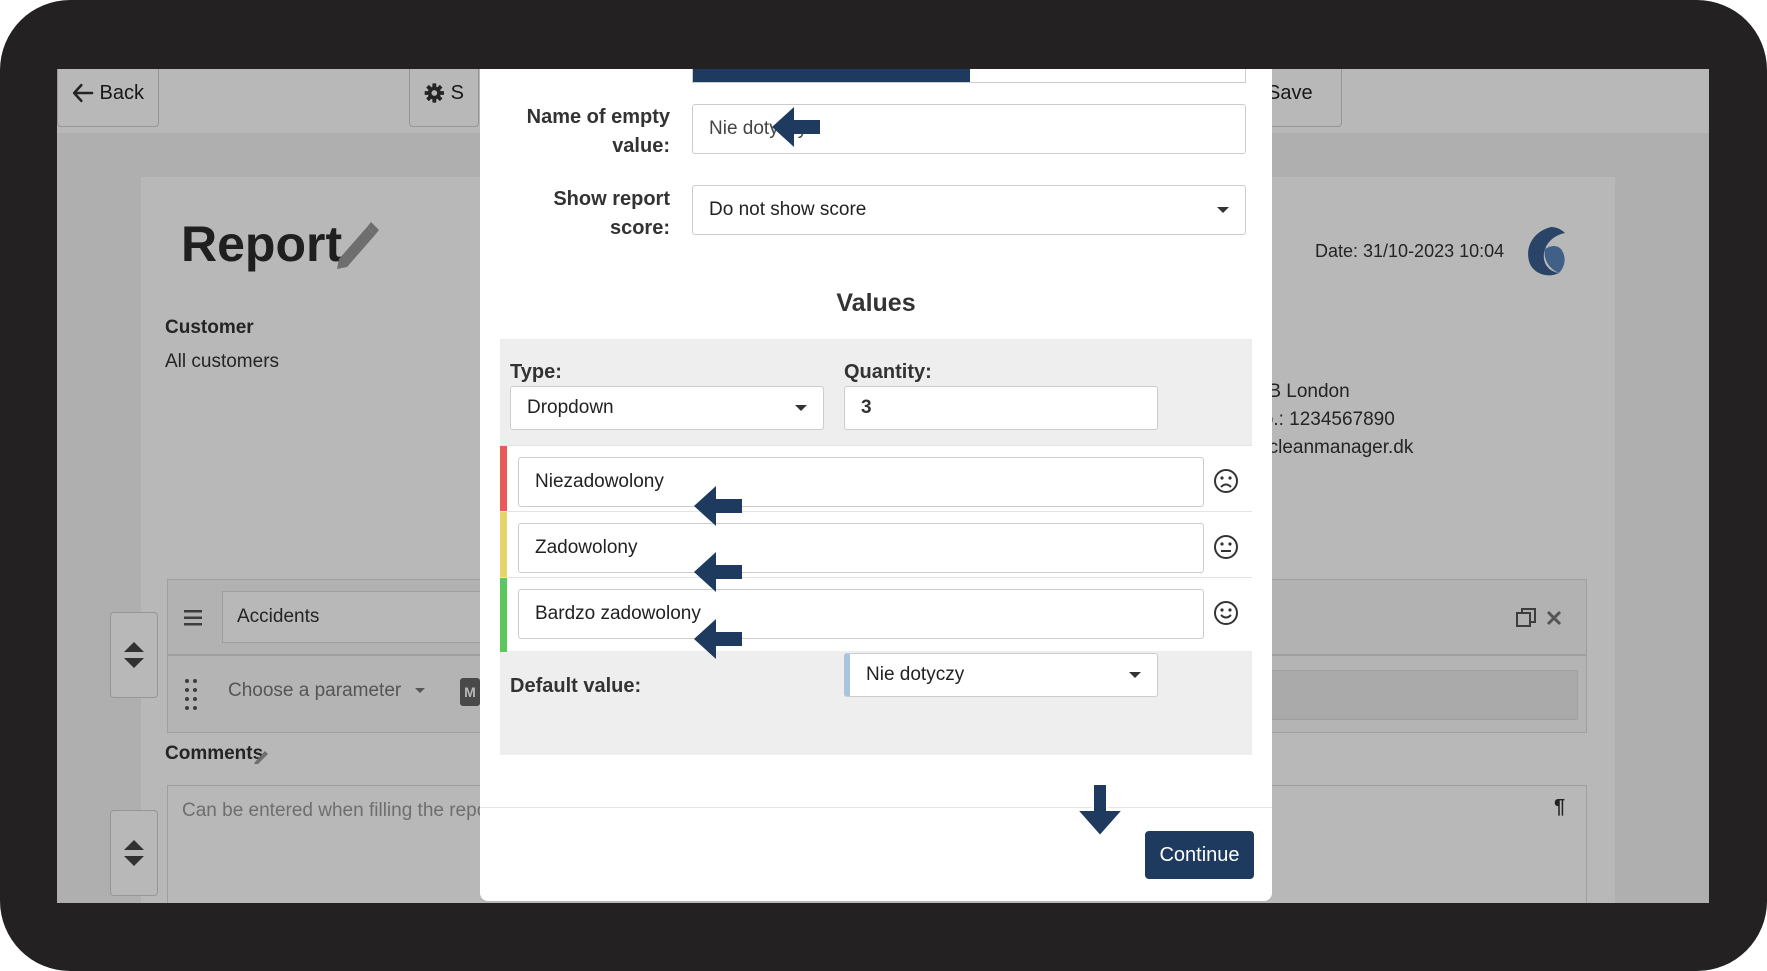  Describe the element at coordinates (570, 407) in the screenshot. I see `type-value: Dropdown` at that location.